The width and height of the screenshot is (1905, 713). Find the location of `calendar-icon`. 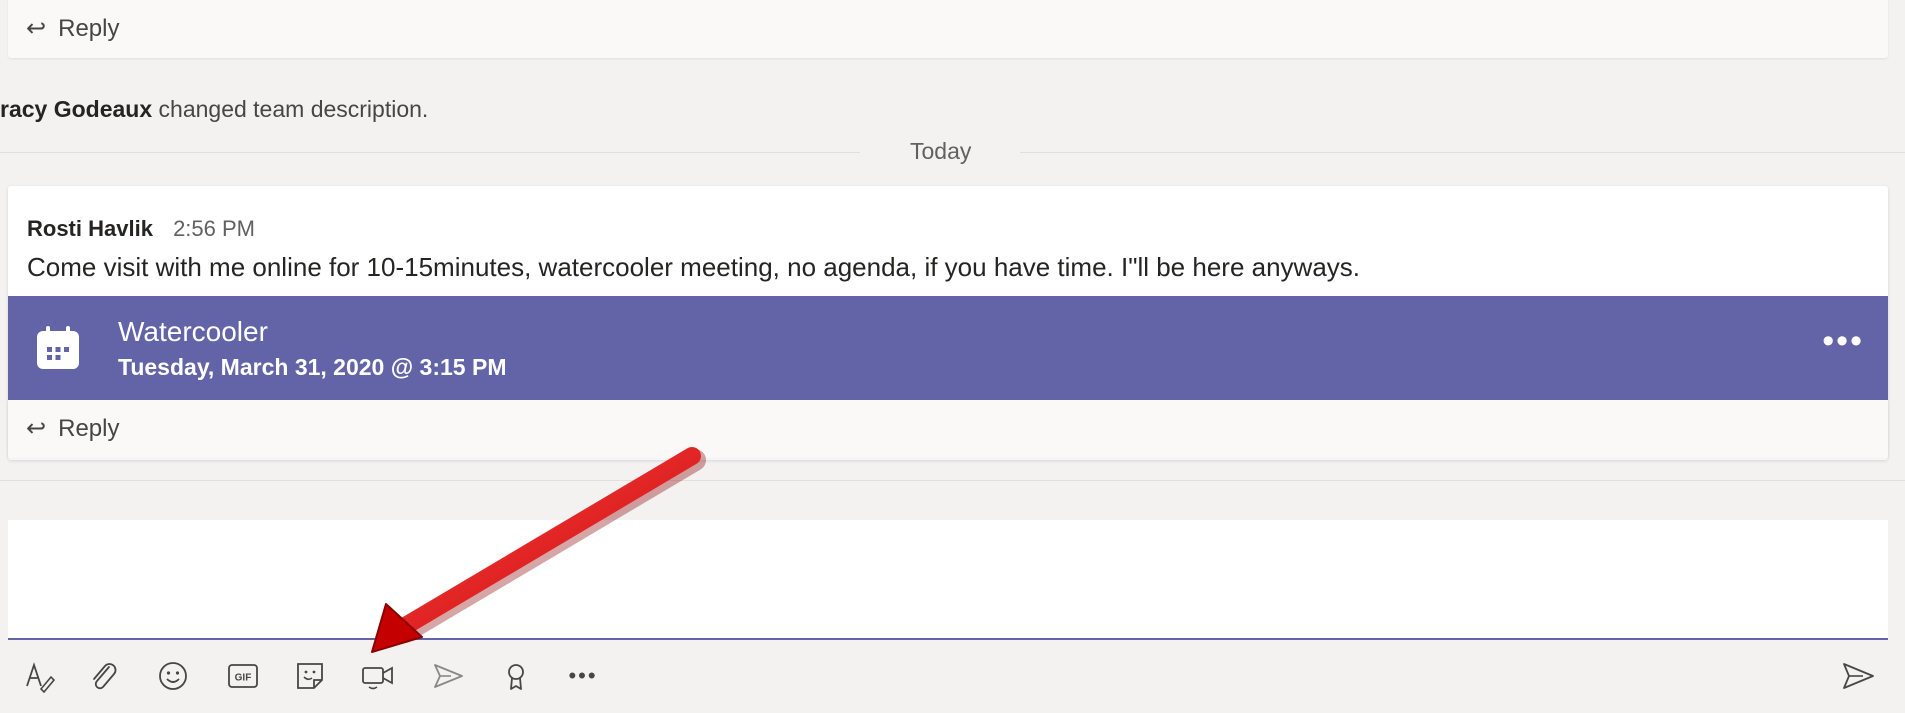

calendar-icon is located at coordinates (58, 347).